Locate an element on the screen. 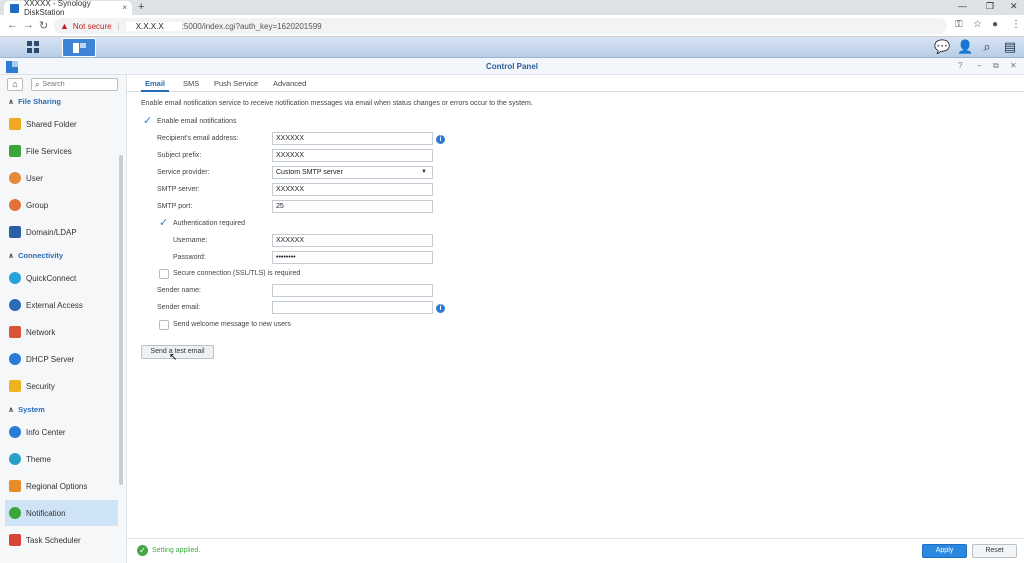 The height and width of the screenshot is (563, 1024). window-minimize-button: — is located at coordinates (962, 6).